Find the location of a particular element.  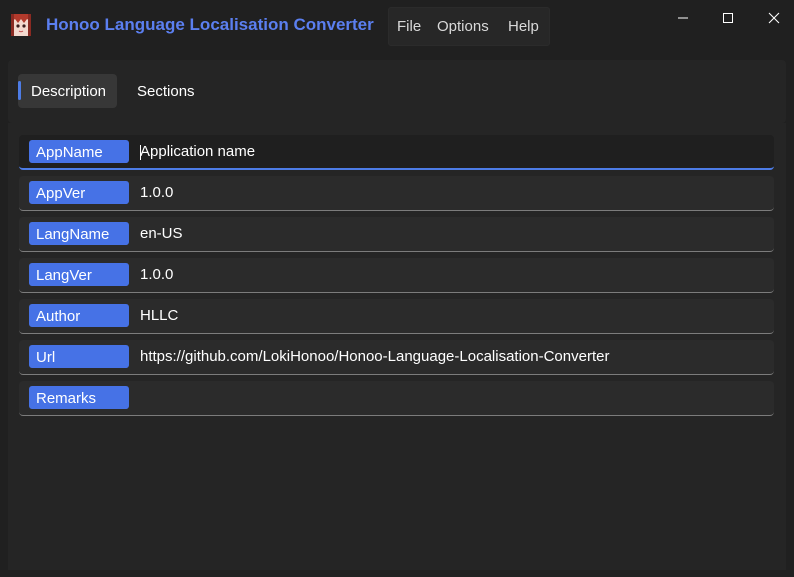

field-row-author: Author is located at coordinates (396, 316).